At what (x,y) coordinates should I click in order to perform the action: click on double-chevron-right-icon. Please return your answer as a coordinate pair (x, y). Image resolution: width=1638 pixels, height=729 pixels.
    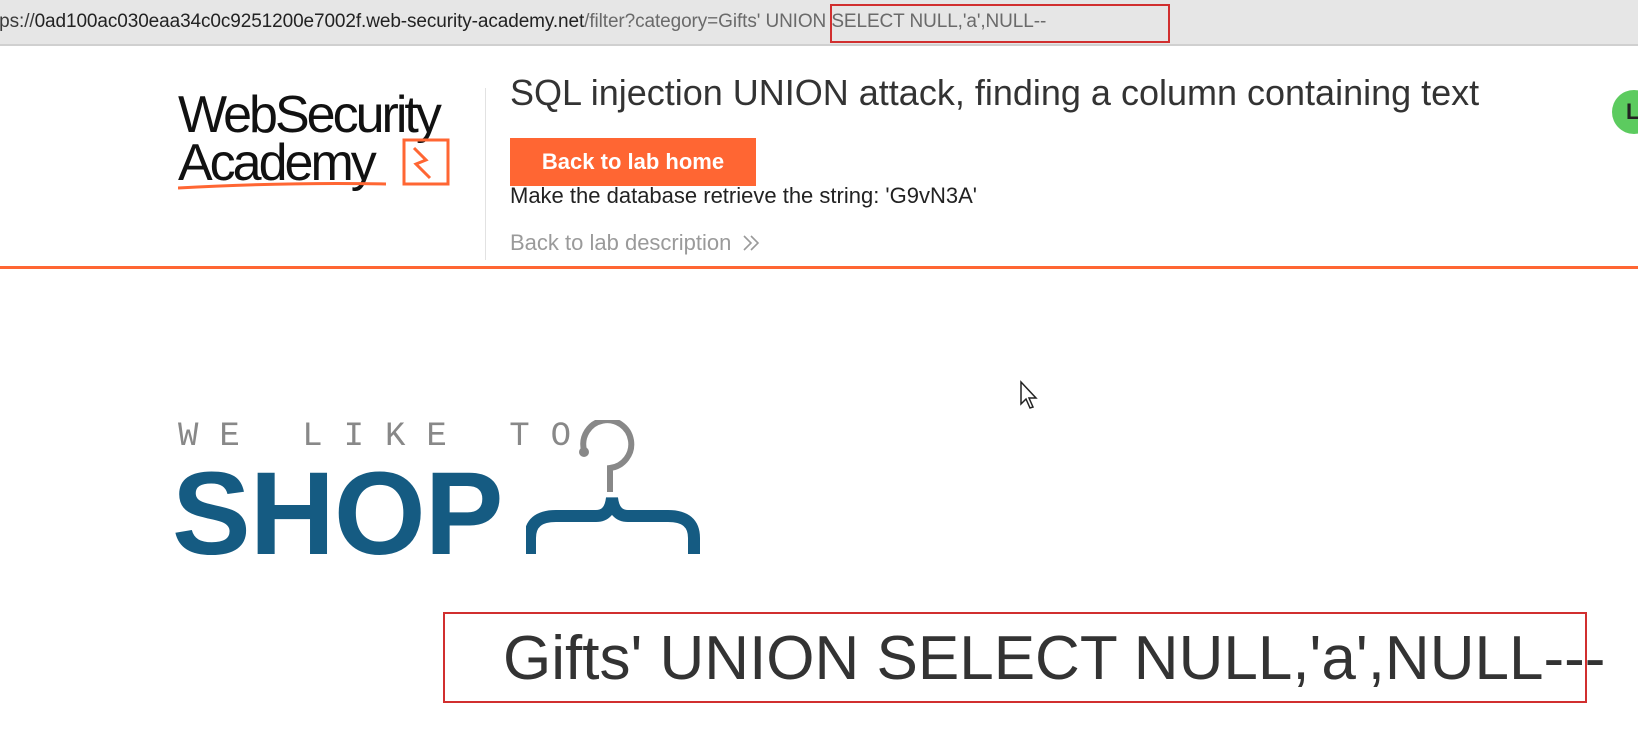
    Looking at the image, I should click on (751, 243).